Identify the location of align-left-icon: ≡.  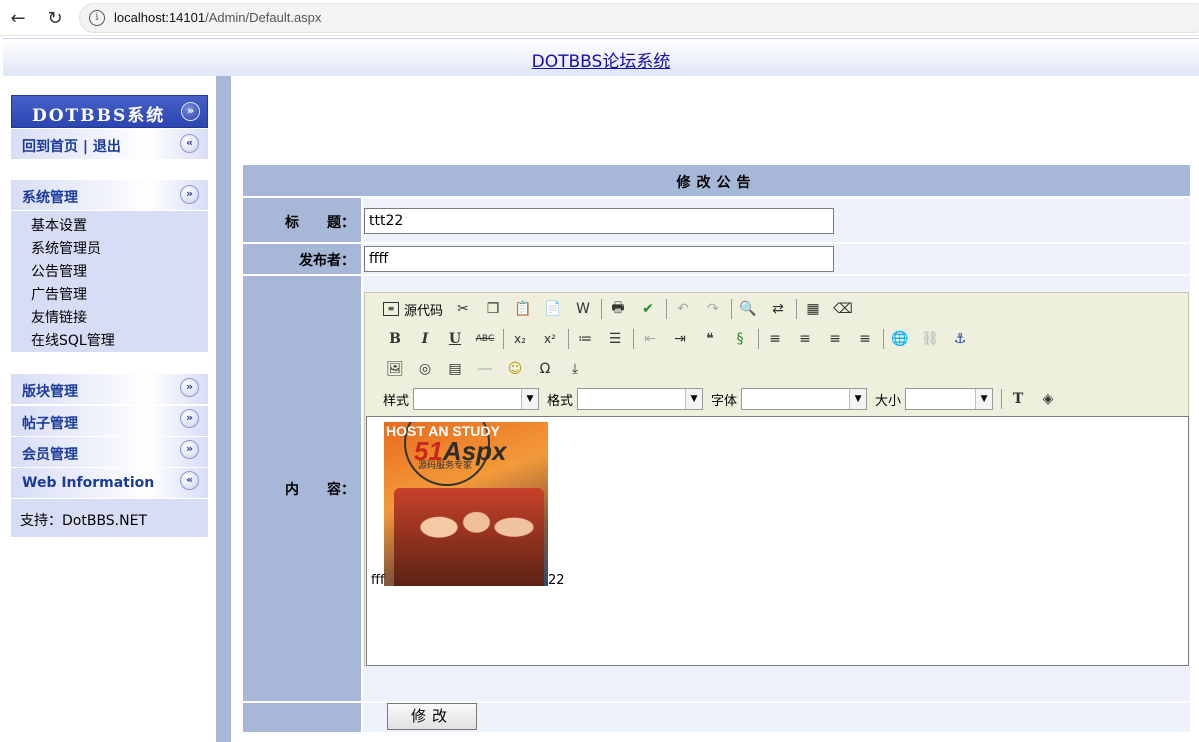
(775, 339).